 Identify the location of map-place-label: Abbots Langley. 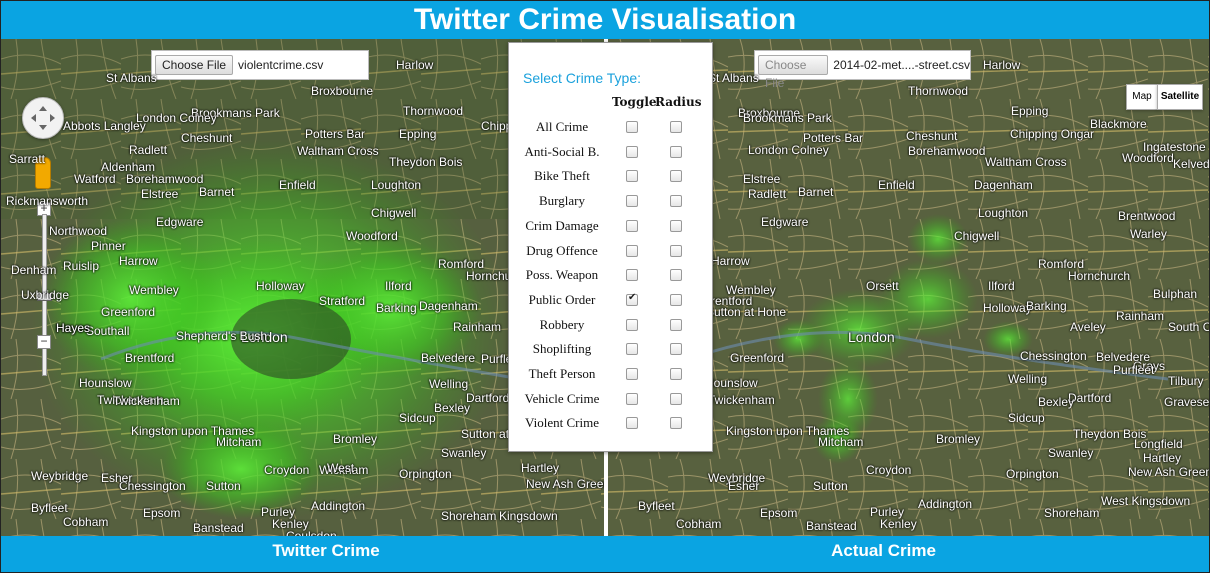
(104, 126).